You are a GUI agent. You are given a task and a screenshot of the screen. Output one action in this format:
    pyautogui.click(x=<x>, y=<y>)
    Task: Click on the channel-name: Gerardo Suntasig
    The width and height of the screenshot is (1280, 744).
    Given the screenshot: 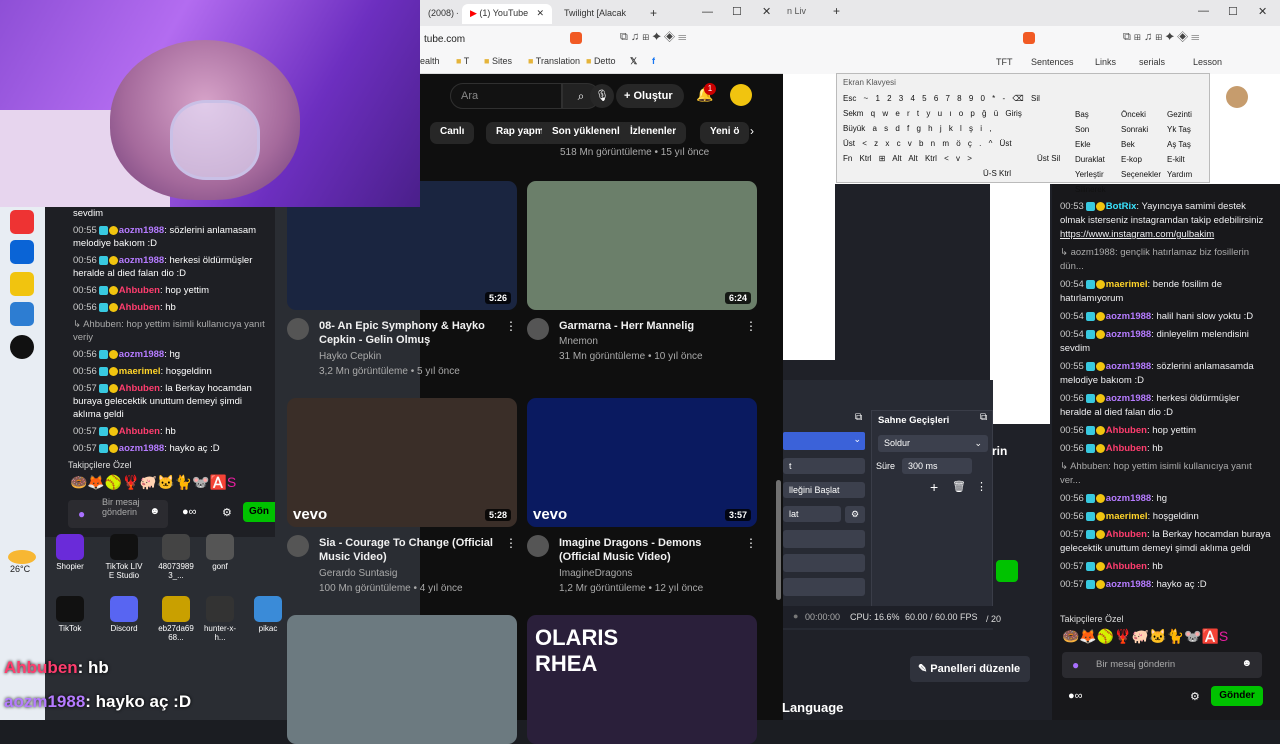 What is the action you would take?
    pyautogui.click(x=358, y=573)
    